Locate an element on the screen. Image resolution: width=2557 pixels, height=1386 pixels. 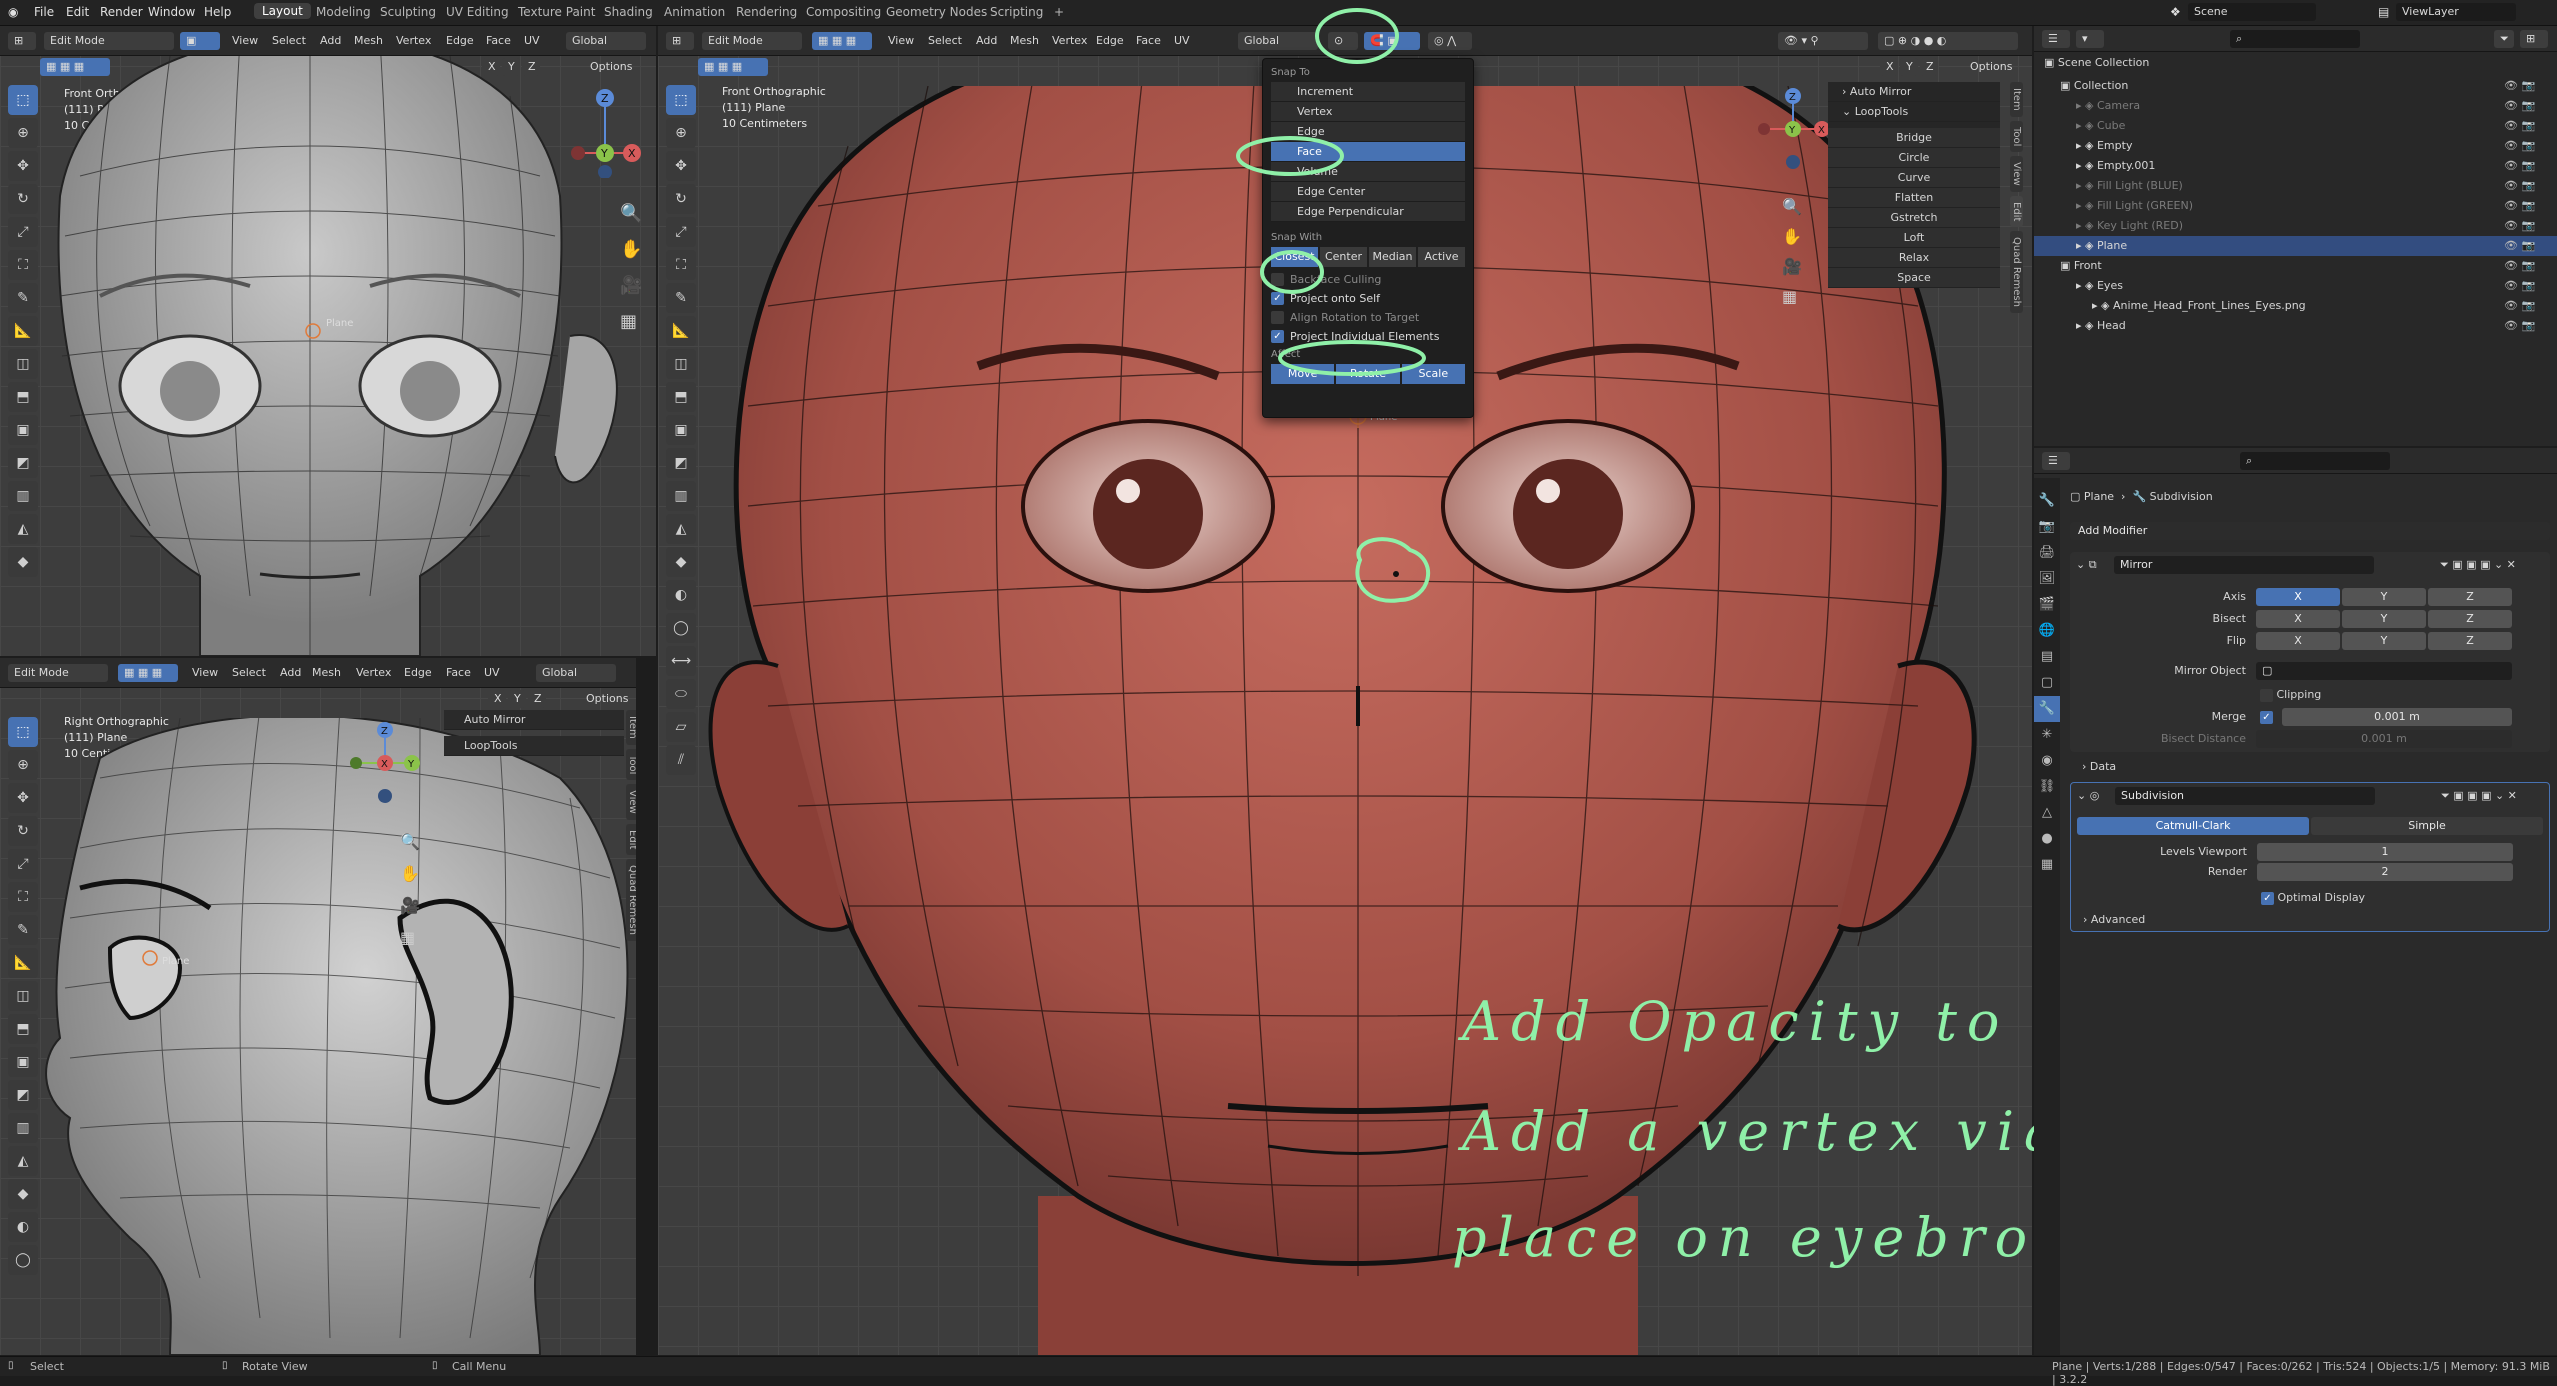
menu-mesh-main: Mesh is located at coordinates (1024, 40).